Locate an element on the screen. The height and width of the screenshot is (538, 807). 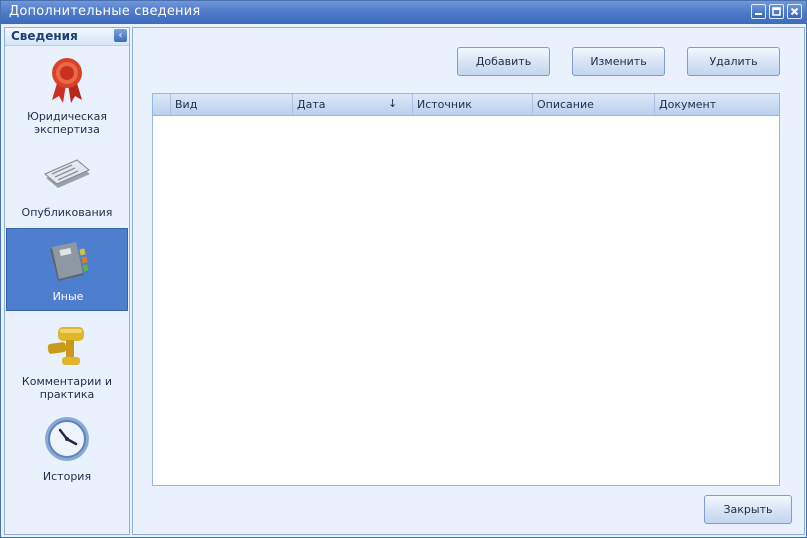
sidebar-item-label: Юридическая экспертиза is located at coordinates (67, 123).